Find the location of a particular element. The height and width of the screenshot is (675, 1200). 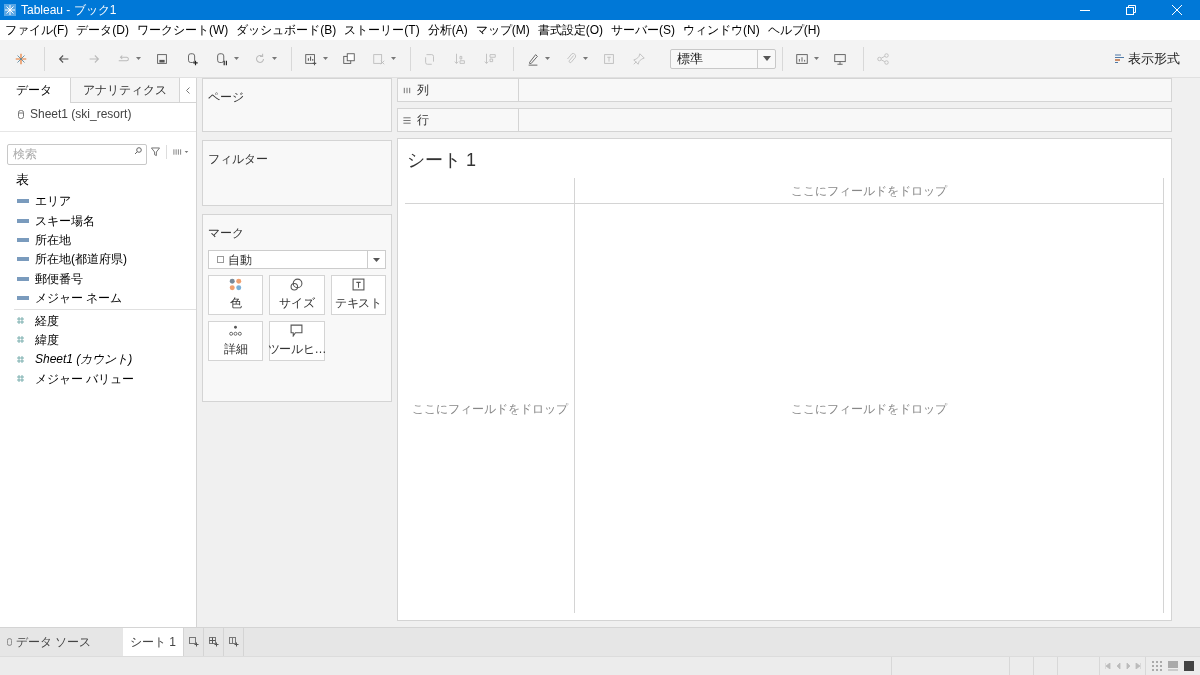

duplicate-icon is located at coordinates (349, 58).